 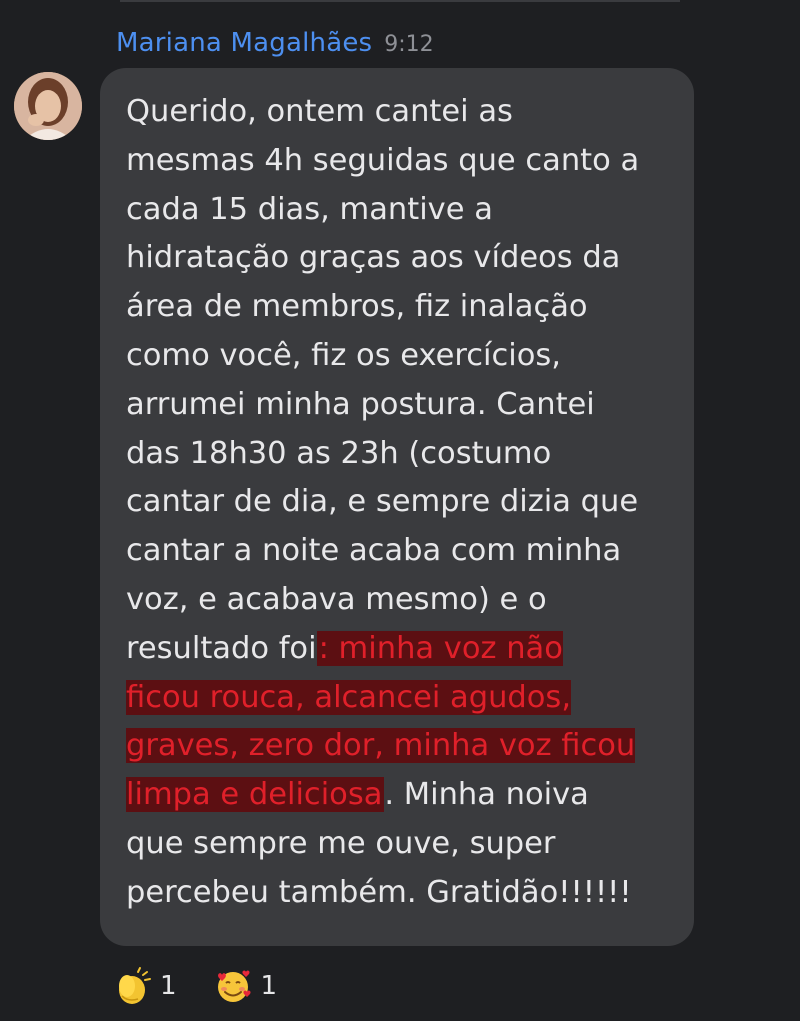 I want to click on avatar, so click(x=48, y=106).